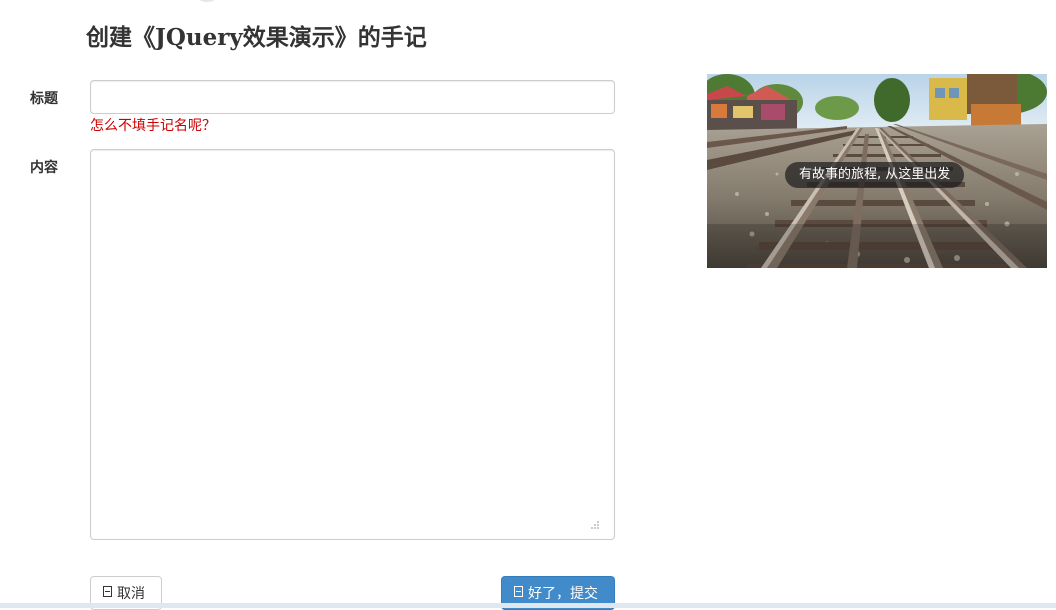 This screenshot has height=610, width=1056. What do you see at coordinates (528, 605) in the screenshot?
I see `window-bottom-edge` at bounding box center [528, 605].